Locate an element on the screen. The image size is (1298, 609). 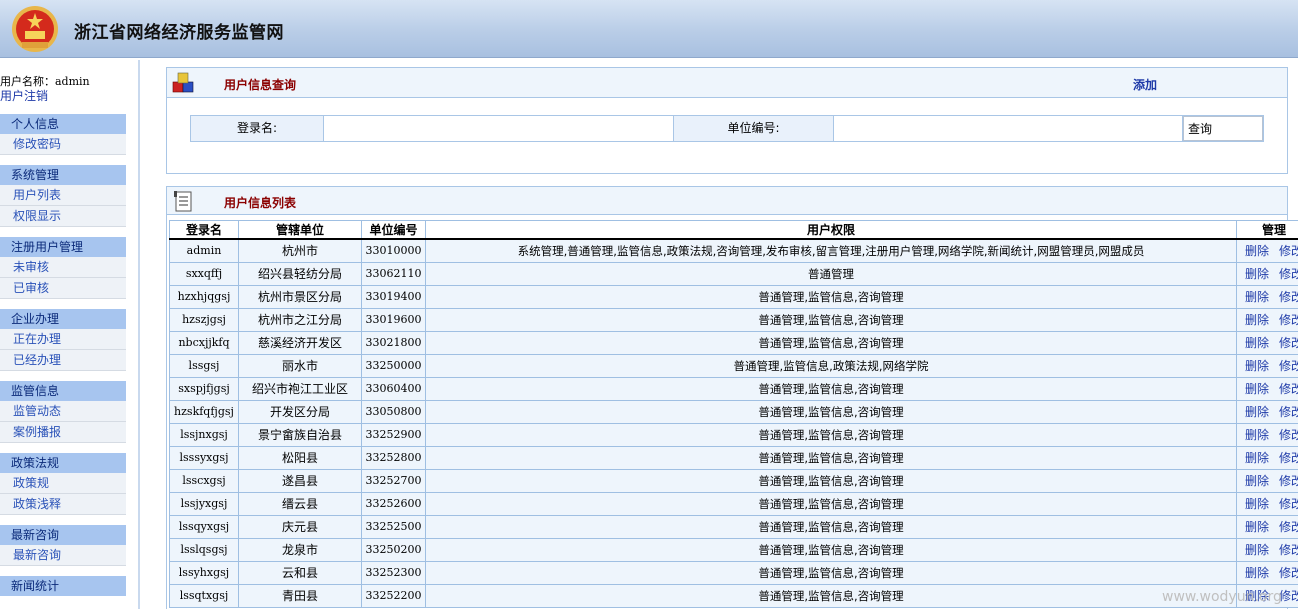
cell-unit: 慈溪经济开发区 is located at coordinates (300, 342).